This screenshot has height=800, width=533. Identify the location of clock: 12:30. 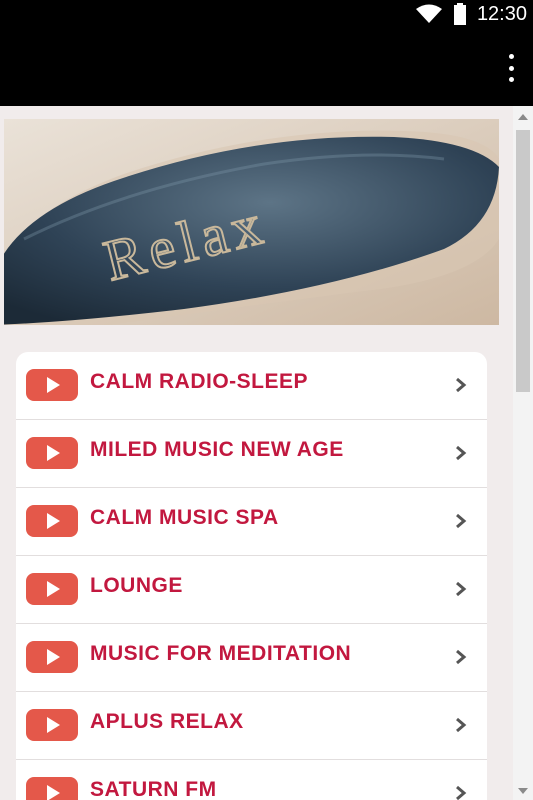
(501, 13).